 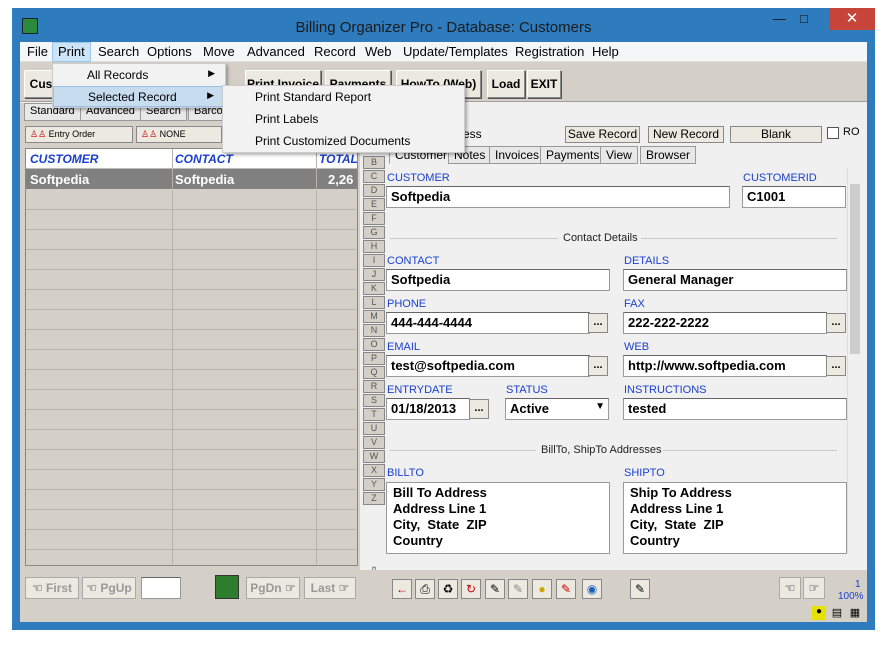 What do you see at coordinates (374, 218) in the screenshot?
I see `letter-button: F` at bounding box center [374, 218].